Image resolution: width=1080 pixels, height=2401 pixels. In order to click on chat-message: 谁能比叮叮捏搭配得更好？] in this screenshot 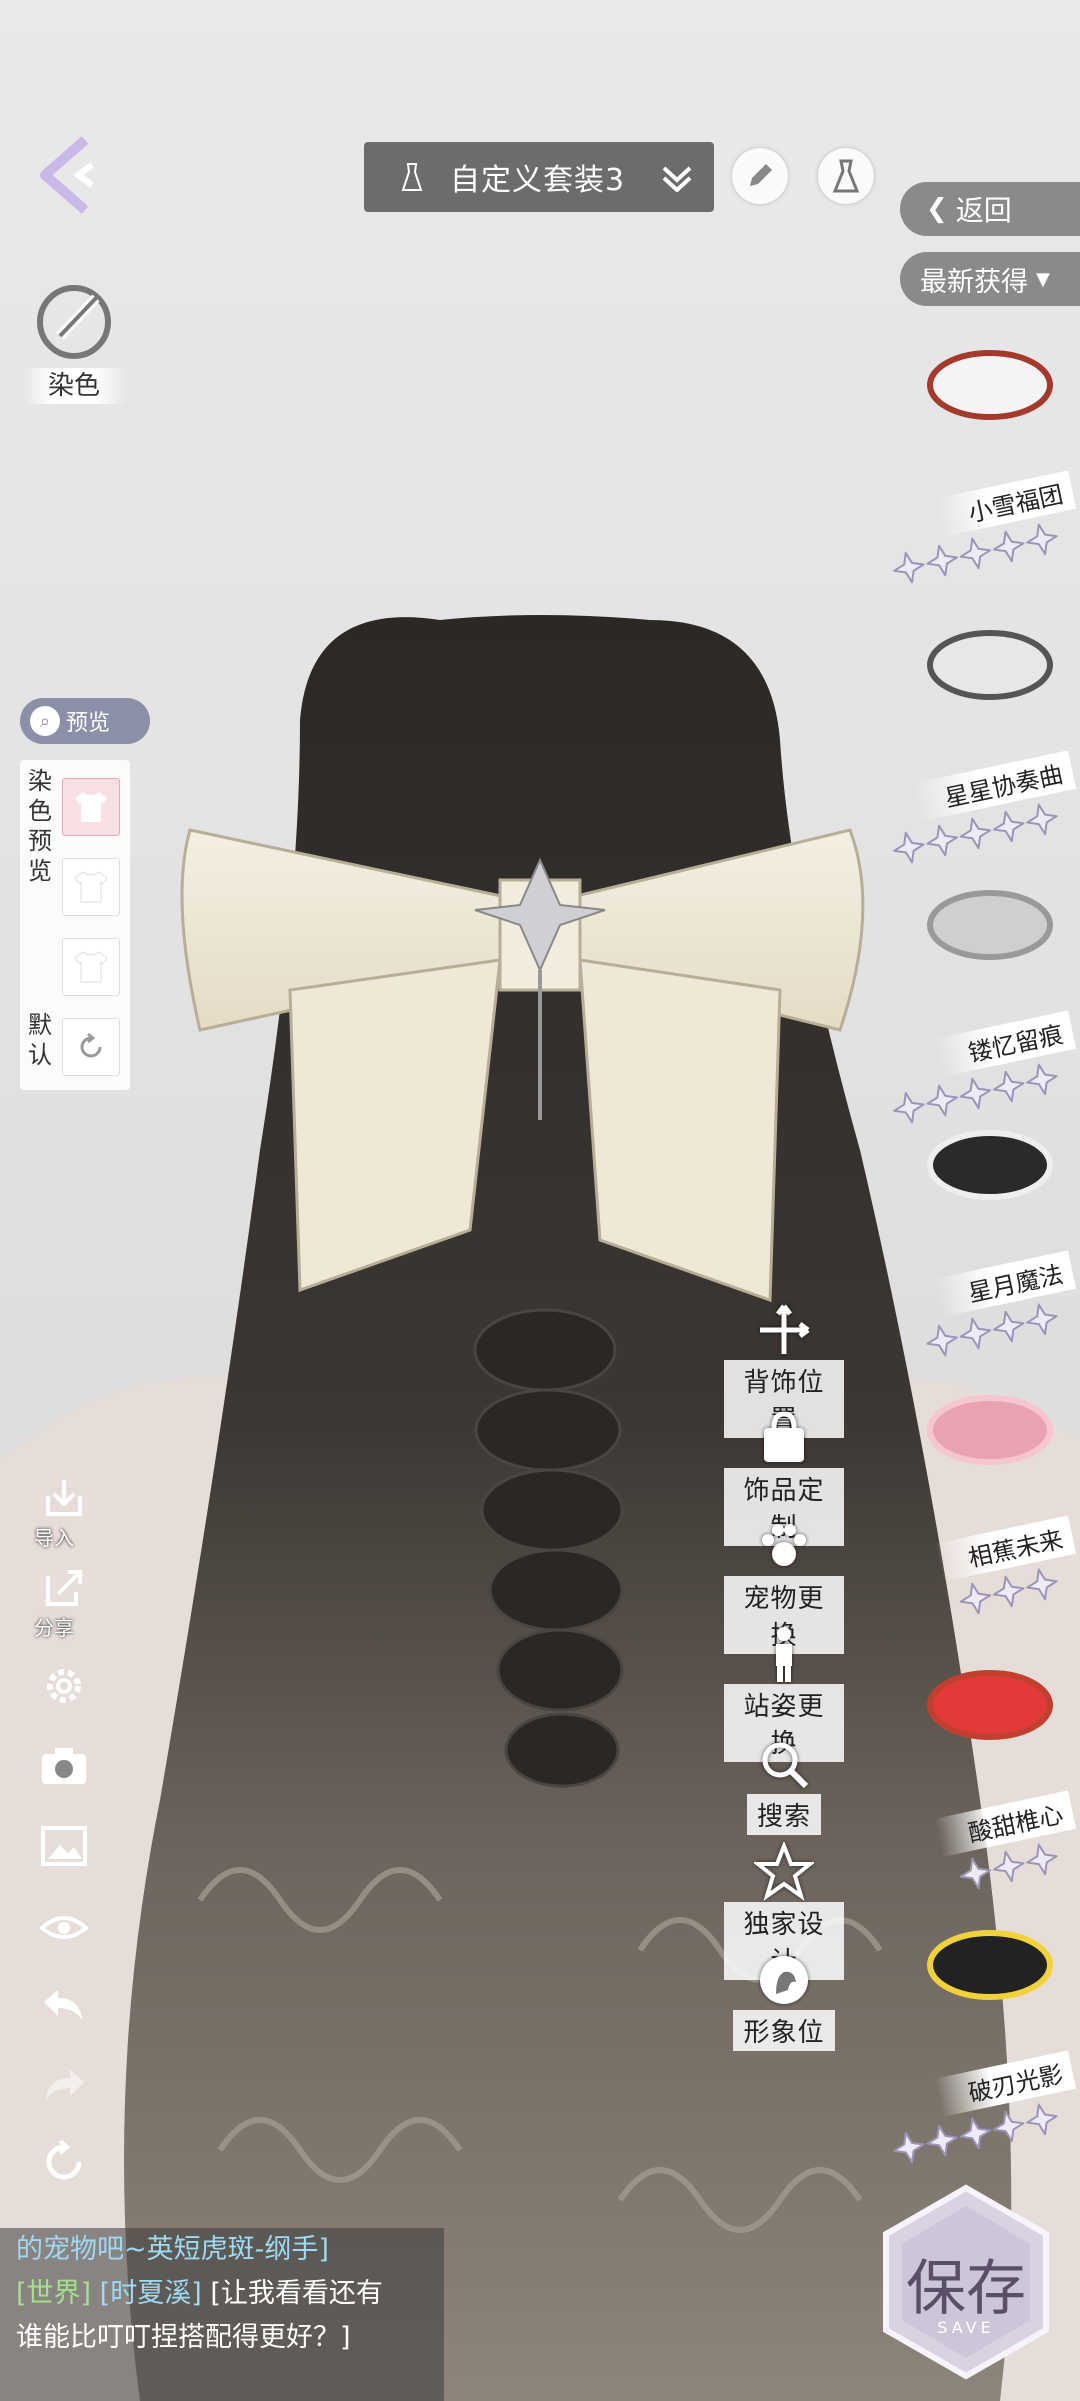, I will do `click(183, 2337)`.